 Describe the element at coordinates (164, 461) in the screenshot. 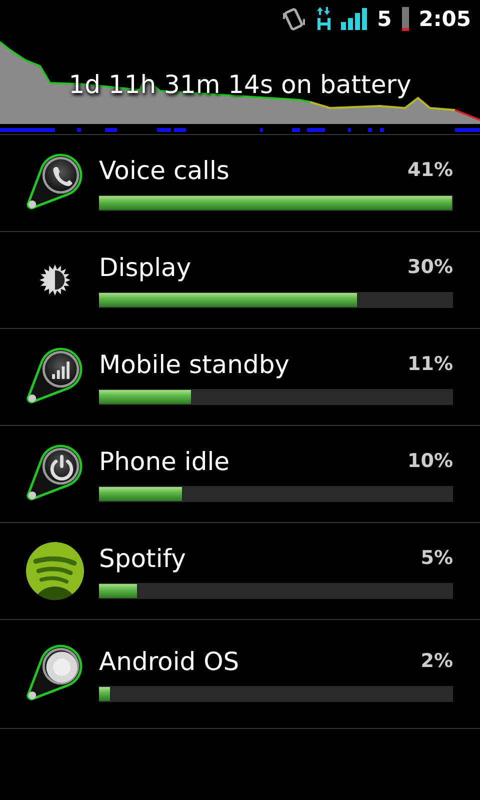

I see `app-name: Phone idle` at that location.